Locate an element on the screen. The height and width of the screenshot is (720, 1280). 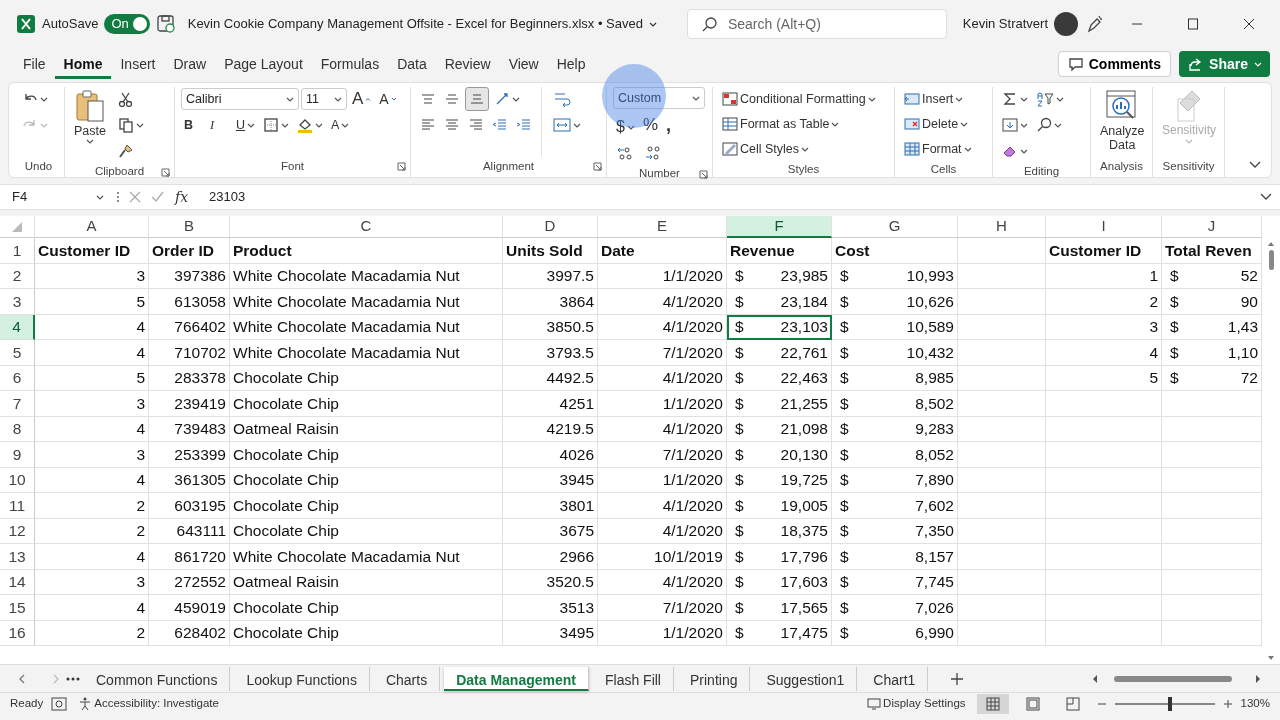
cell-value: 23,985 is located at coordinates (804, 276).